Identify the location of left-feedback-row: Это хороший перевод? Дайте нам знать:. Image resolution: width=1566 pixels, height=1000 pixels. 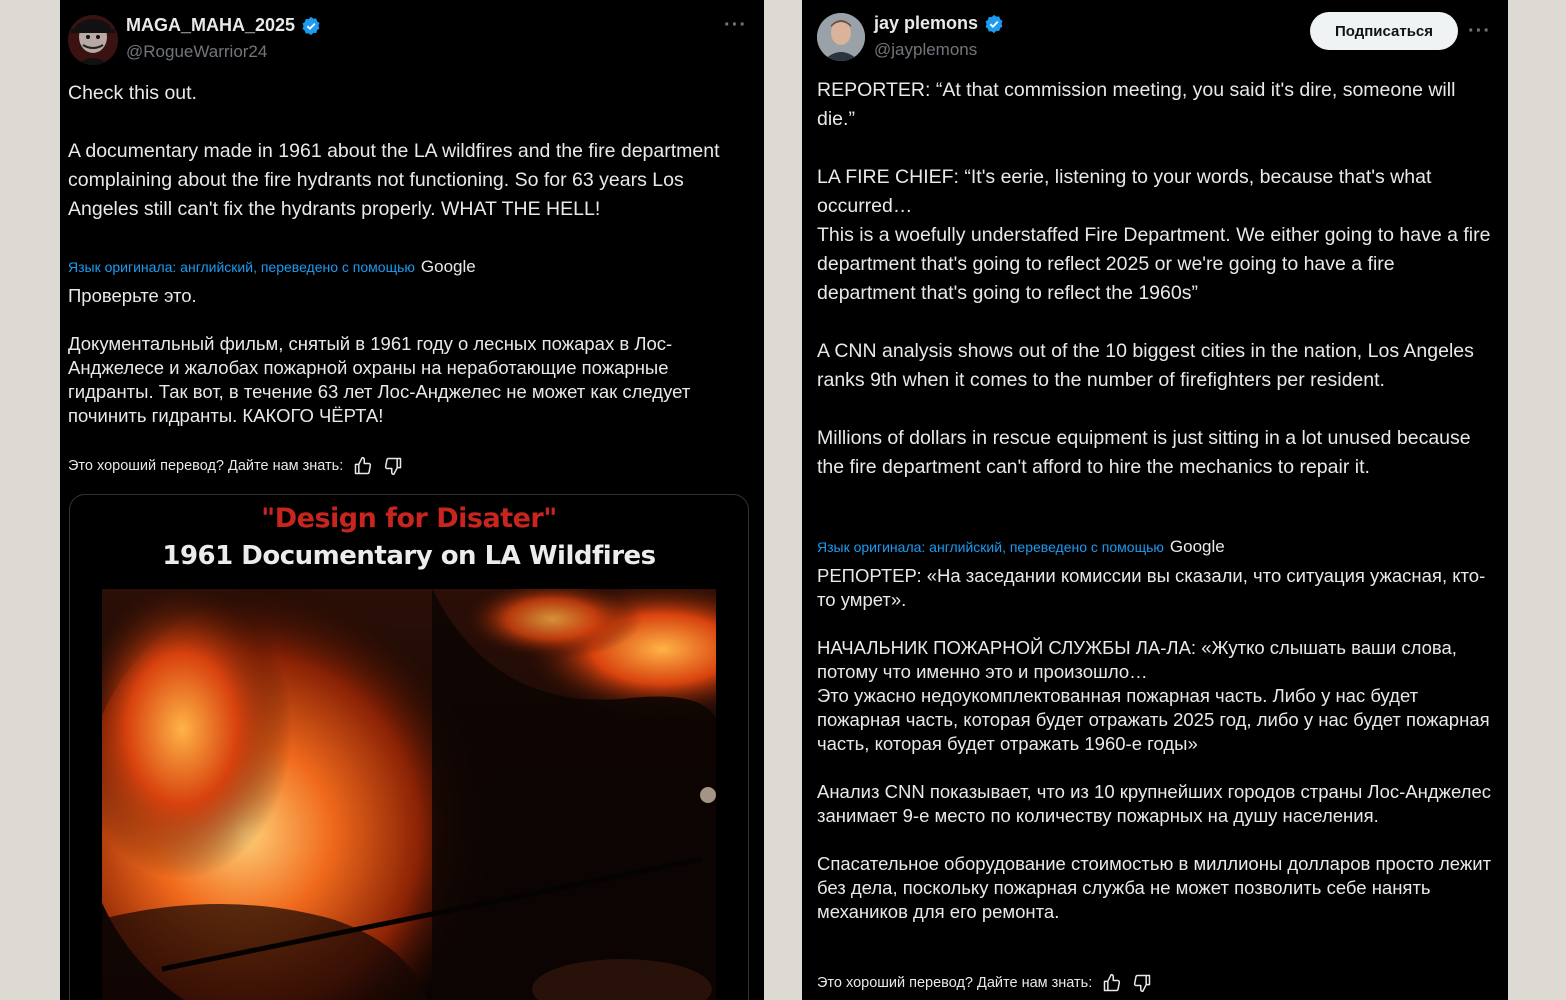
(235, 466).